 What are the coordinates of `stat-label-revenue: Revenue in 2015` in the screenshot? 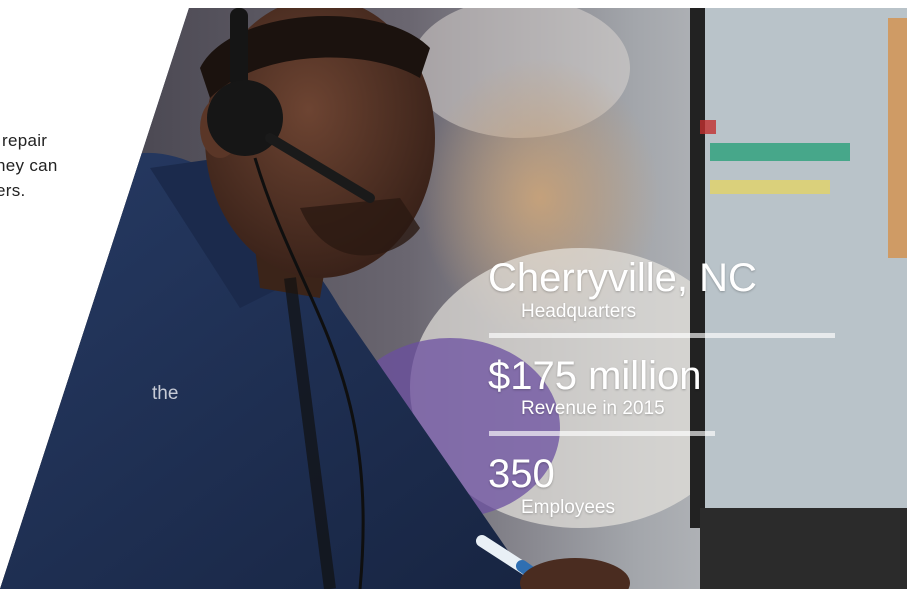 It's located at (593, 408).